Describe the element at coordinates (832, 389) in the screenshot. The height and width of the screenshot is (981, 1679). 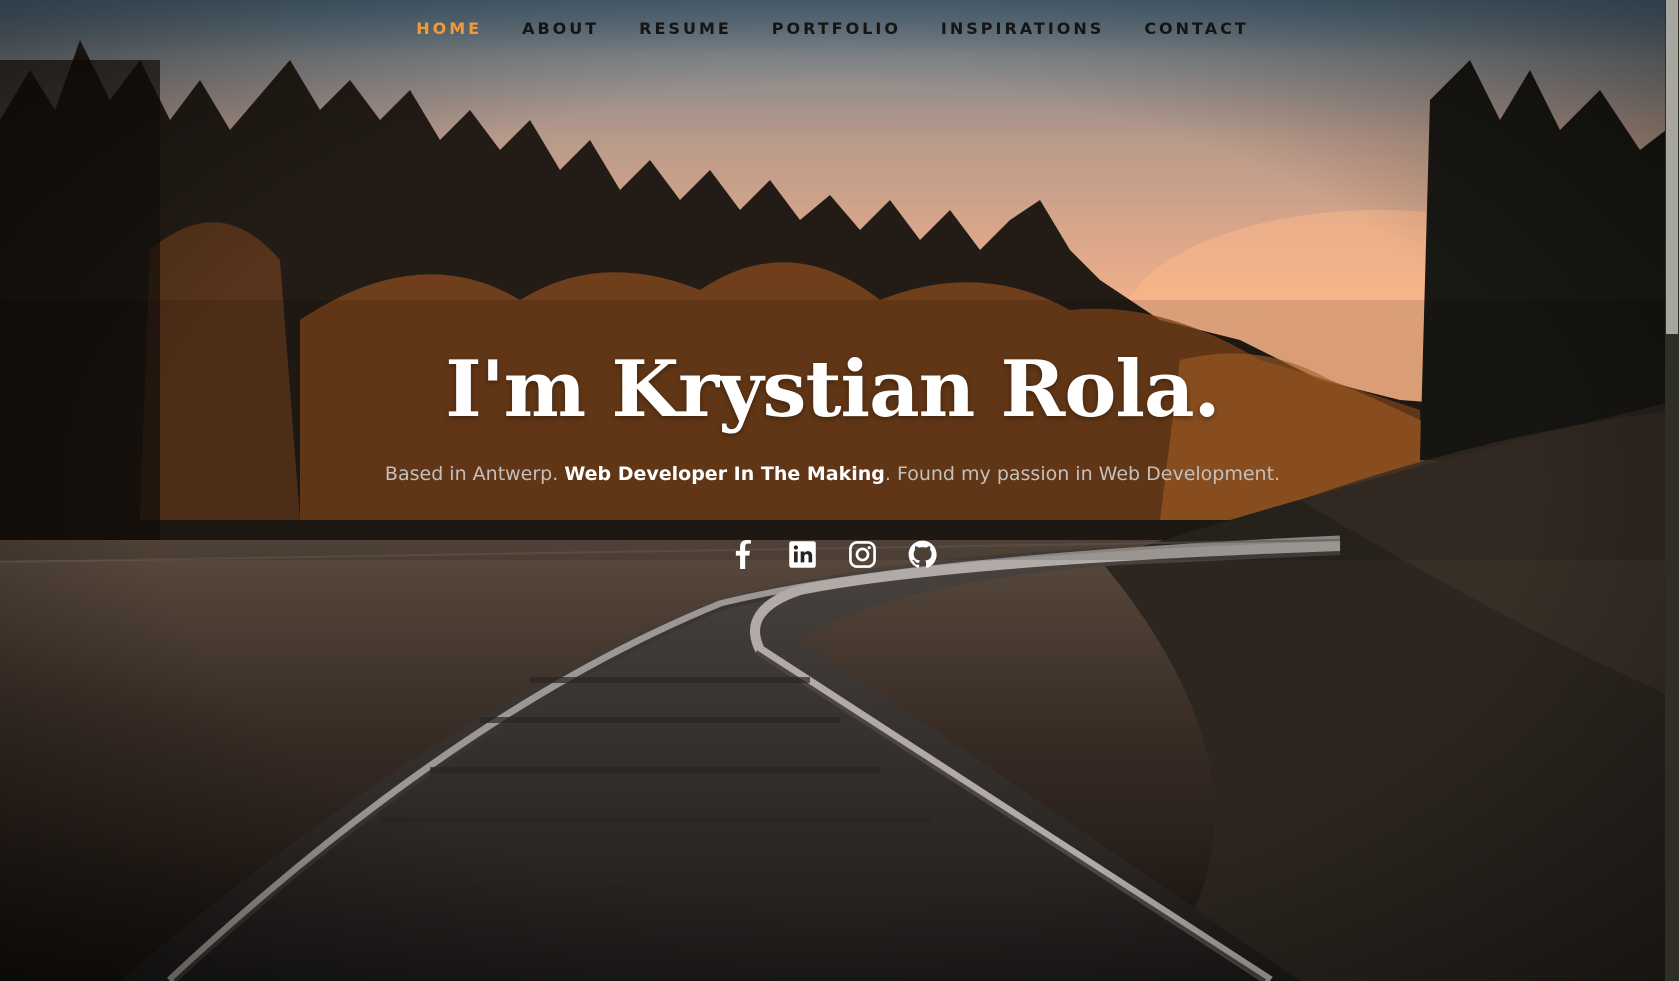
I see `hero-title: I'm Krystian Rola.` at that location.